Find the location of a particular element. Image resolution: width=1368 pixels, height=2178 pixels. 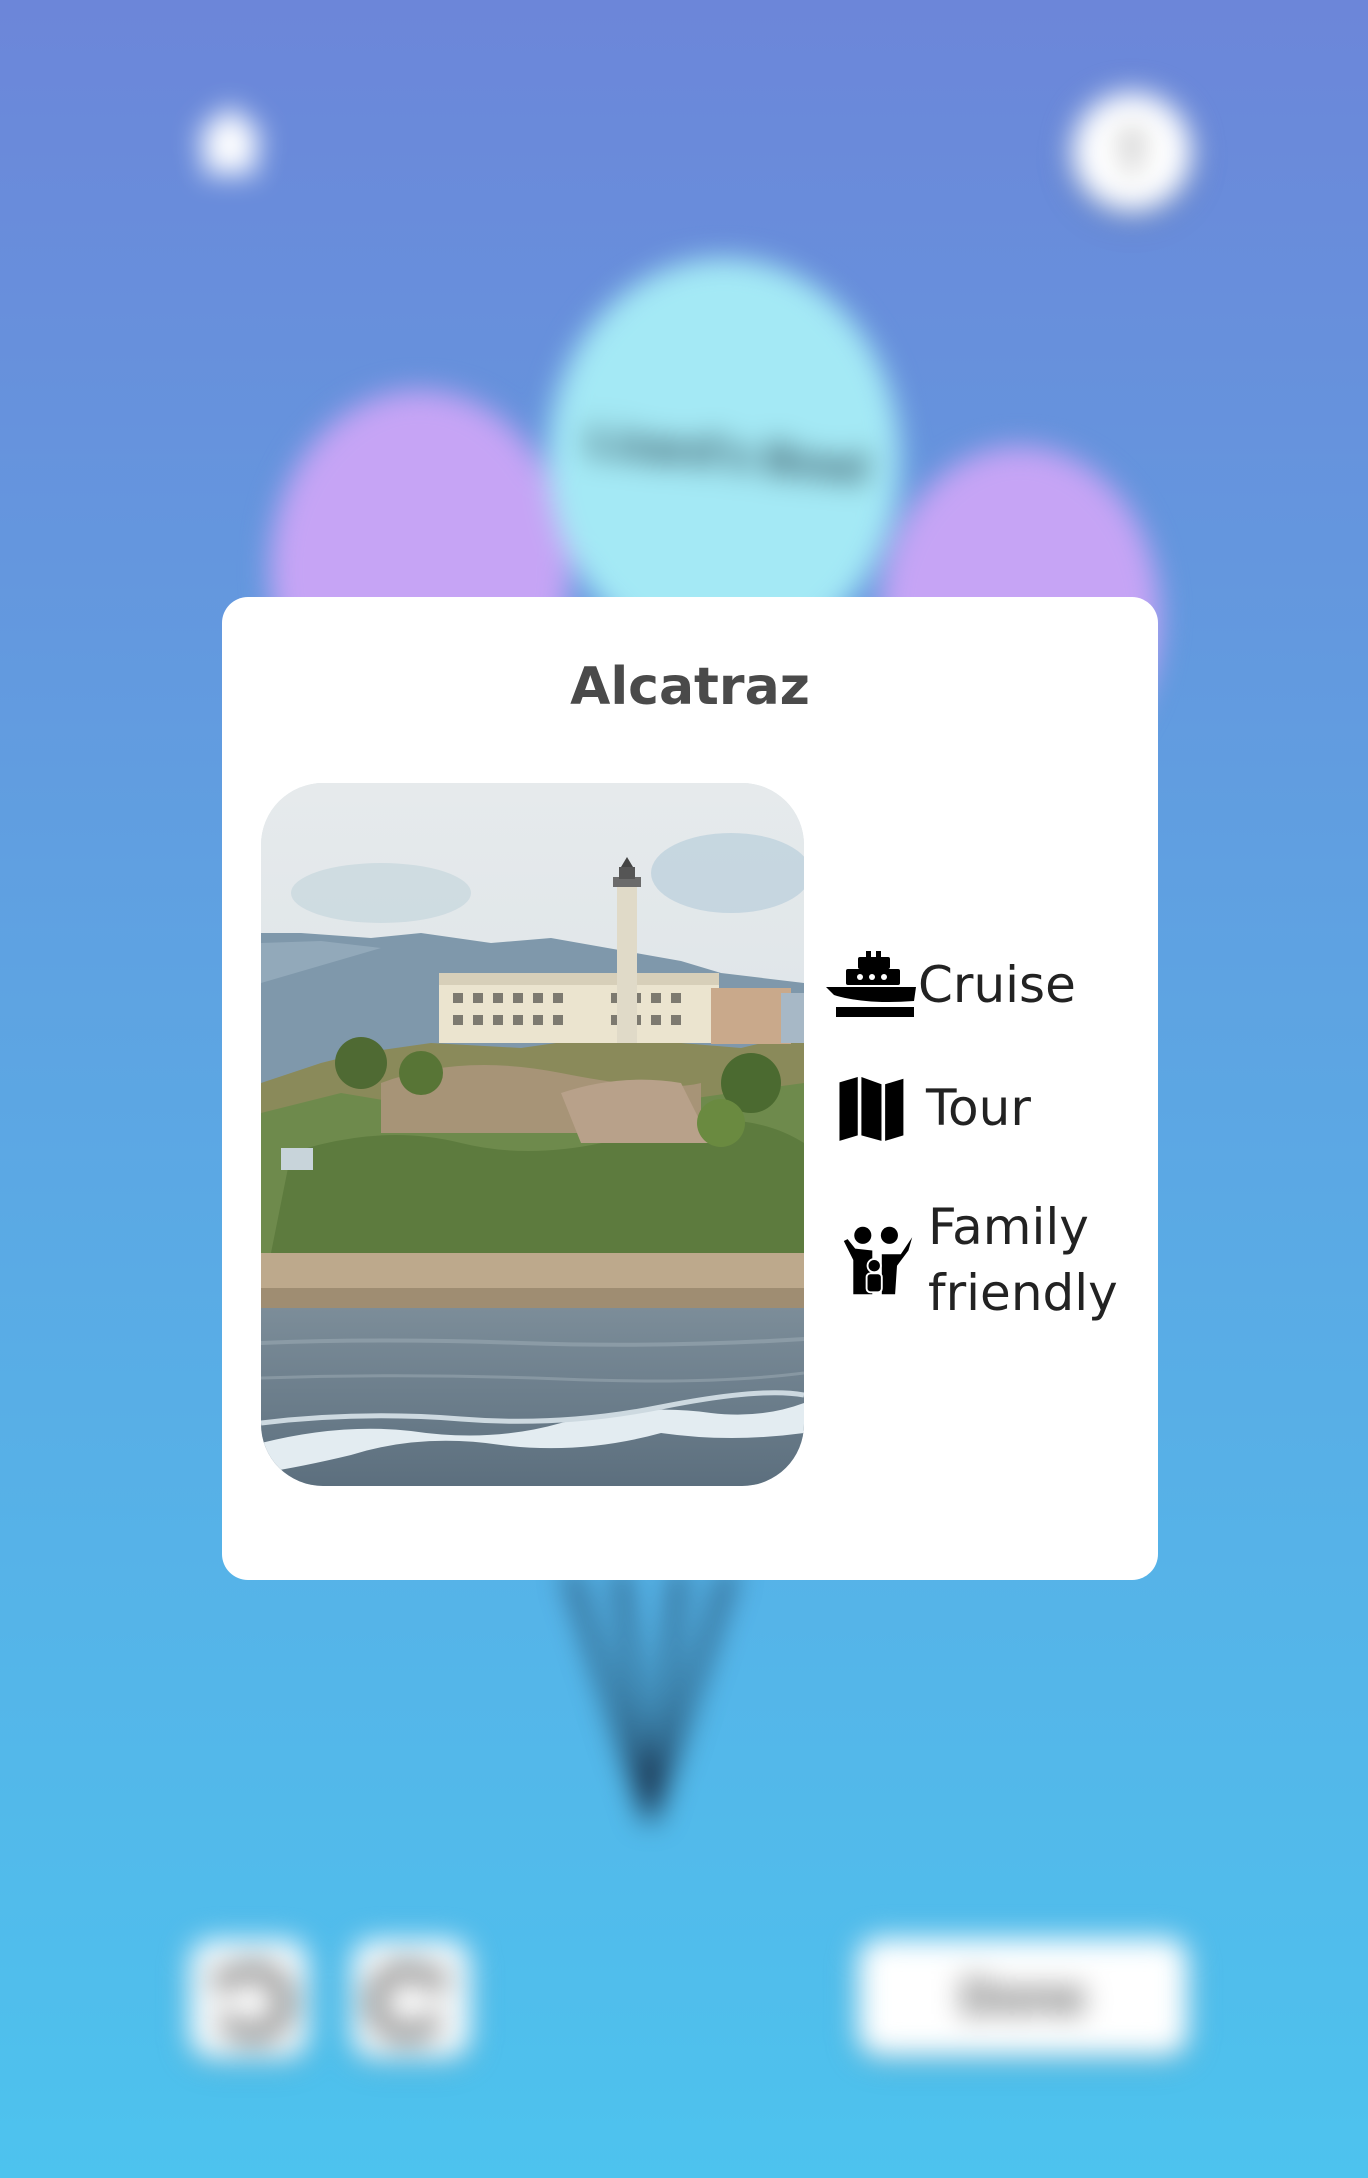

tag-family-friendly: Family friendly is located at coordinates (979, 1260).